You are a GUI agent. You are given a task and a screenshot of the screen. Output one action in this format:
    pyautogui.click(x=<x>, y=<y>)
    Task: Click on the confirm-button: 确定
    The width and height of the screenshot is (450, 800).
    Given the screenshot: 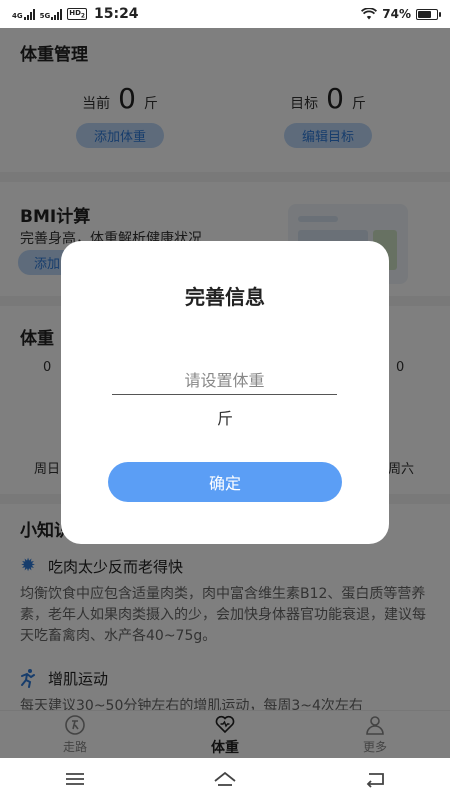 What is the action you would take?
    pyautogui.click(x=225, y=482)
    